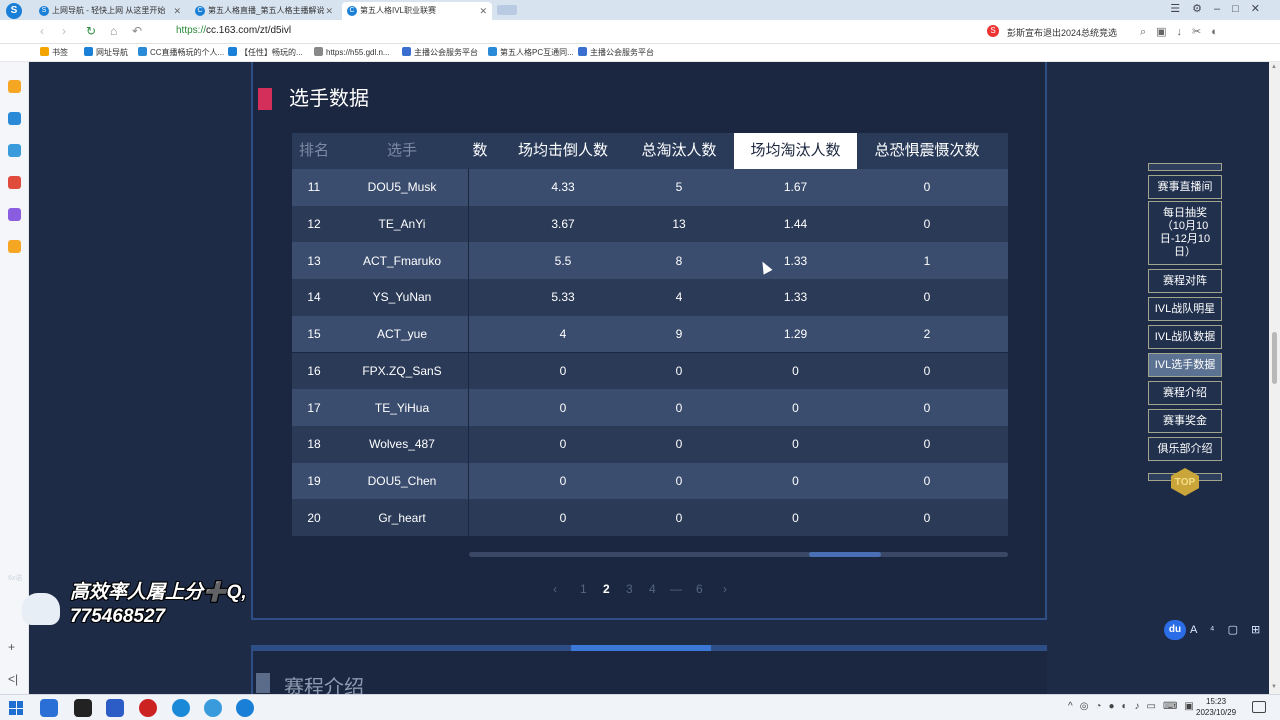  What do you see at coordinates (16, 708) in the screenshot?
I see `windows-start-icon` at bounding box center [16, 708].